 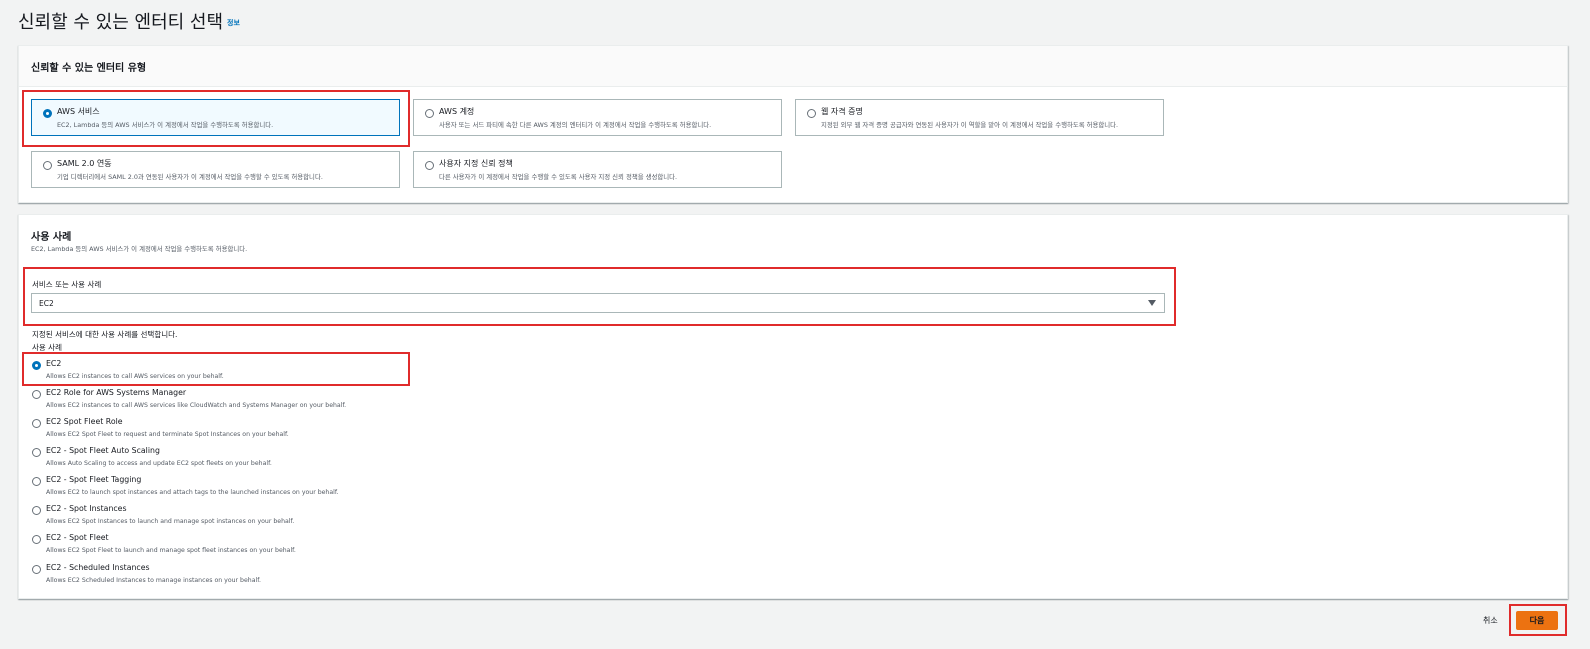 I want to click on service-select: EC2, so click(x=598, y=303).